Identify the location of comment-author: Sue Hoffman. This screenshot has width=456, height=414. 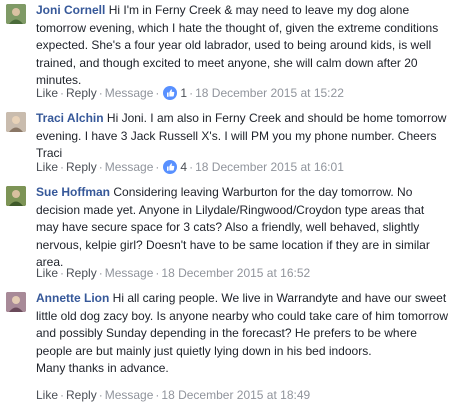
(73, 192).